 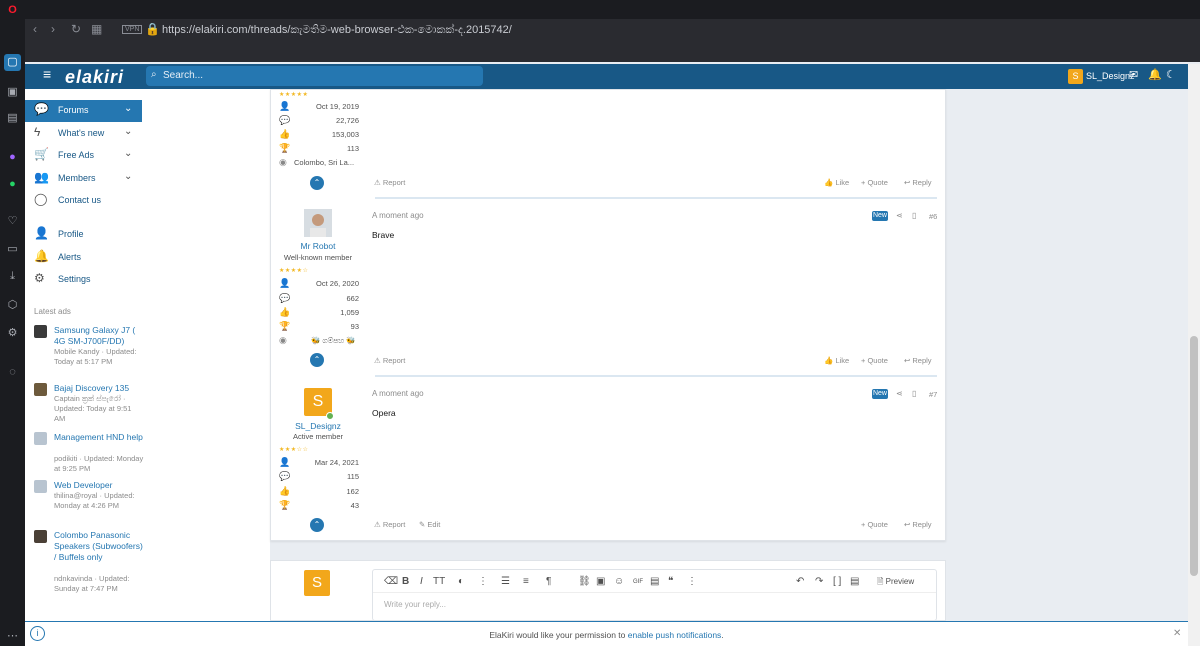 I want to click on download-icon: ⤓, so click(x=12, y=276).